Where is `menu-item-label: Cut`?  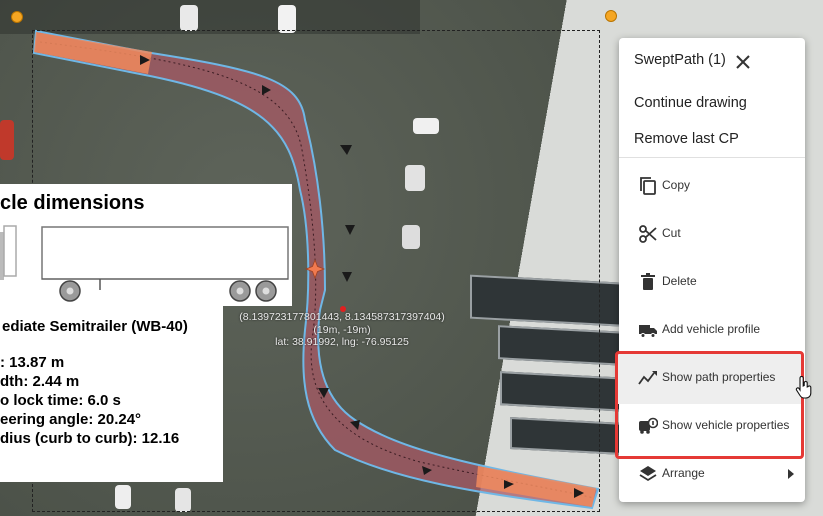 menu-item-label: Cut is located at coordinates (671, 233).